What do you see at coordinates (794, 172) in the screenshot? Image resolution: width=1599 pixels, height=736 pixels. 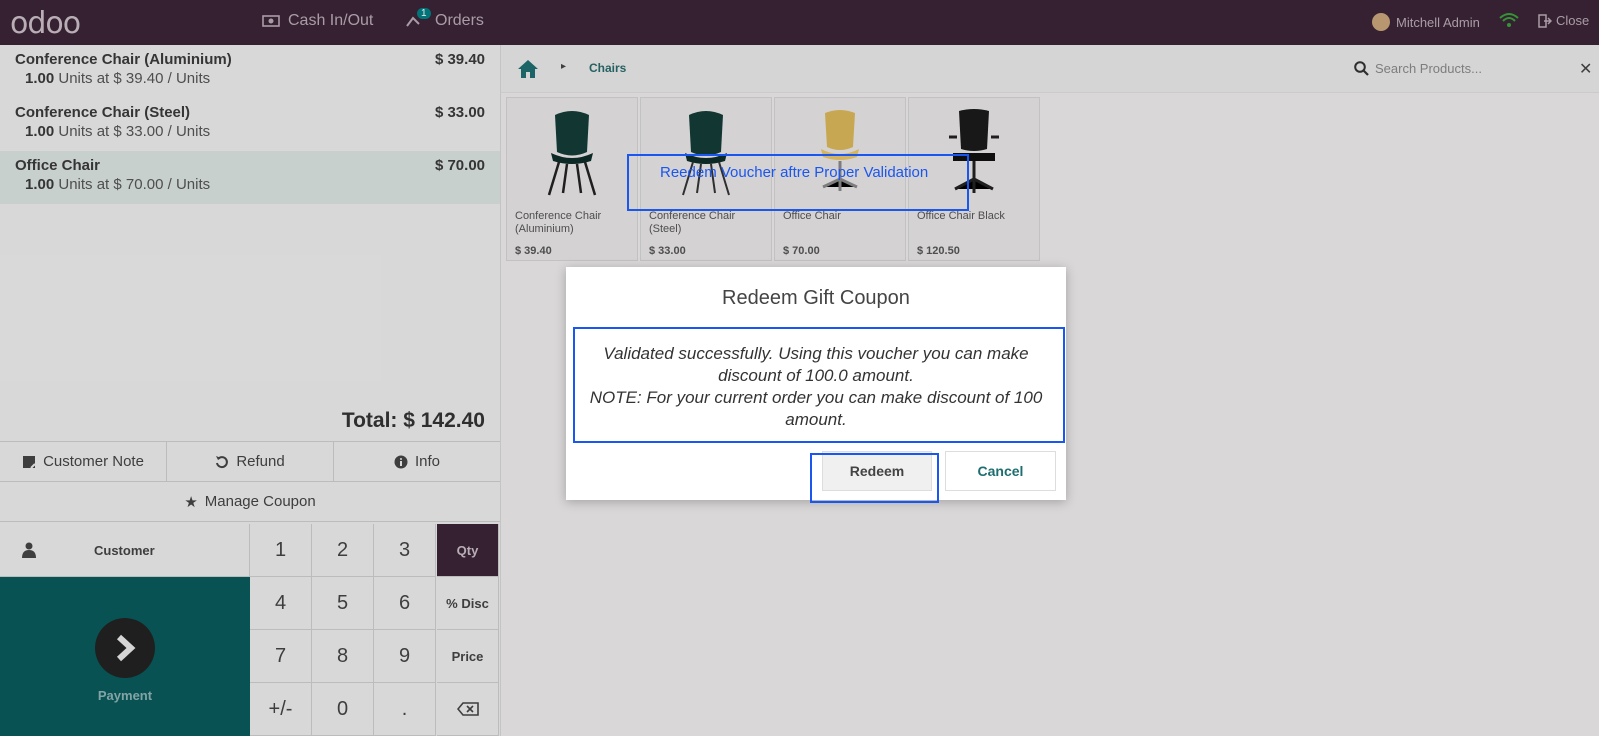 I see `annotation-label: Reedem Voucher aftre Proper Validation` at bounding box center [794, 172].